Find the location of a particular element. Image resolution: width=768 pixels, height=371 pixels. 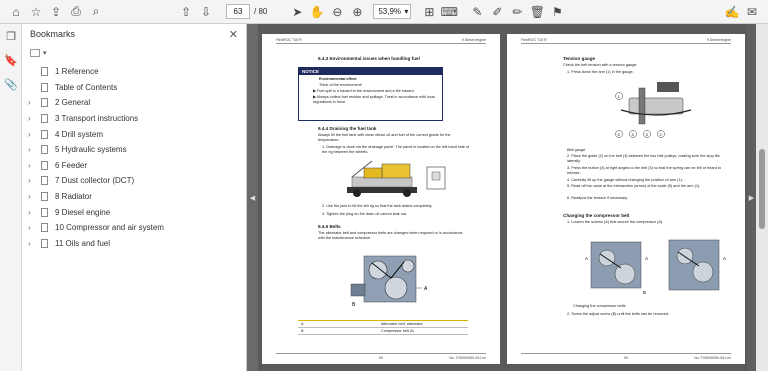

options-menu-icon is located at coordinates (35, 53).